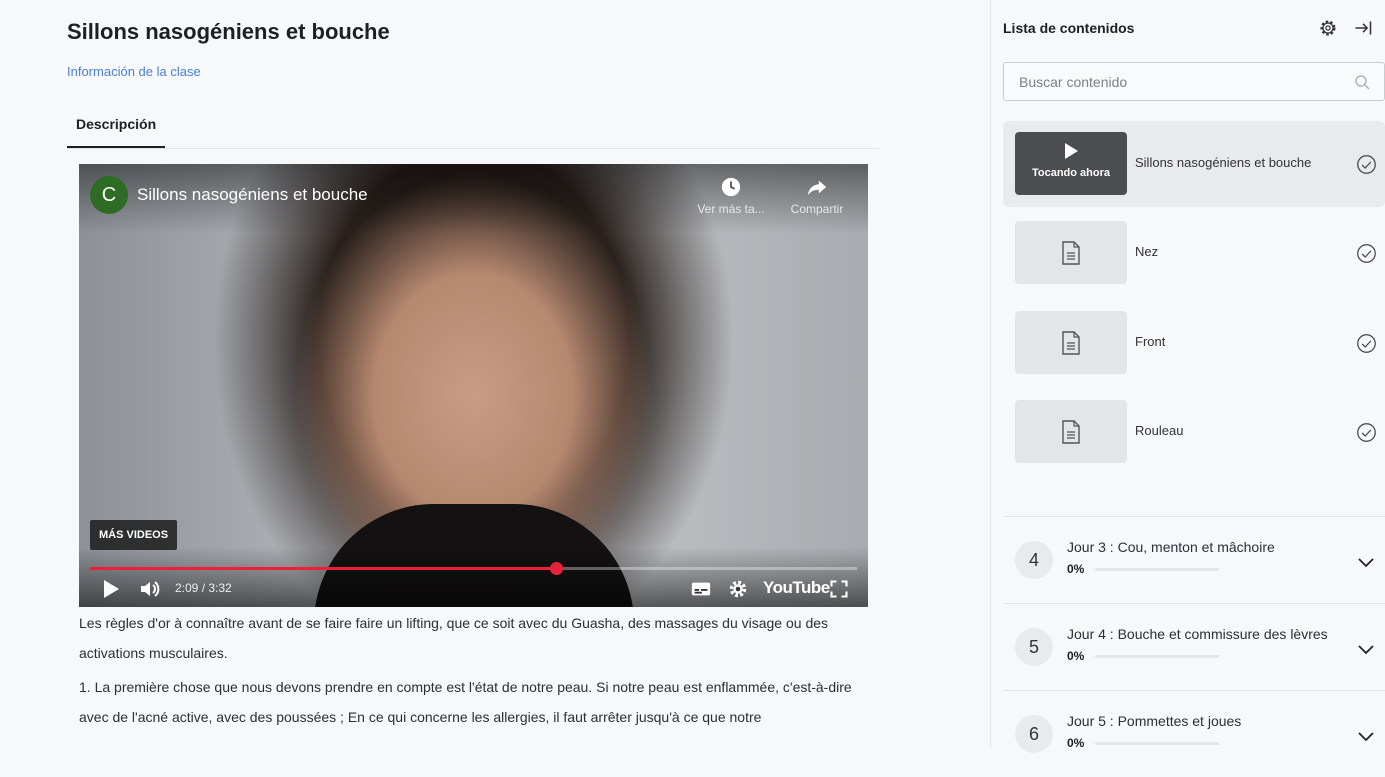  I want to click on settings-icon, so click(738, 589).